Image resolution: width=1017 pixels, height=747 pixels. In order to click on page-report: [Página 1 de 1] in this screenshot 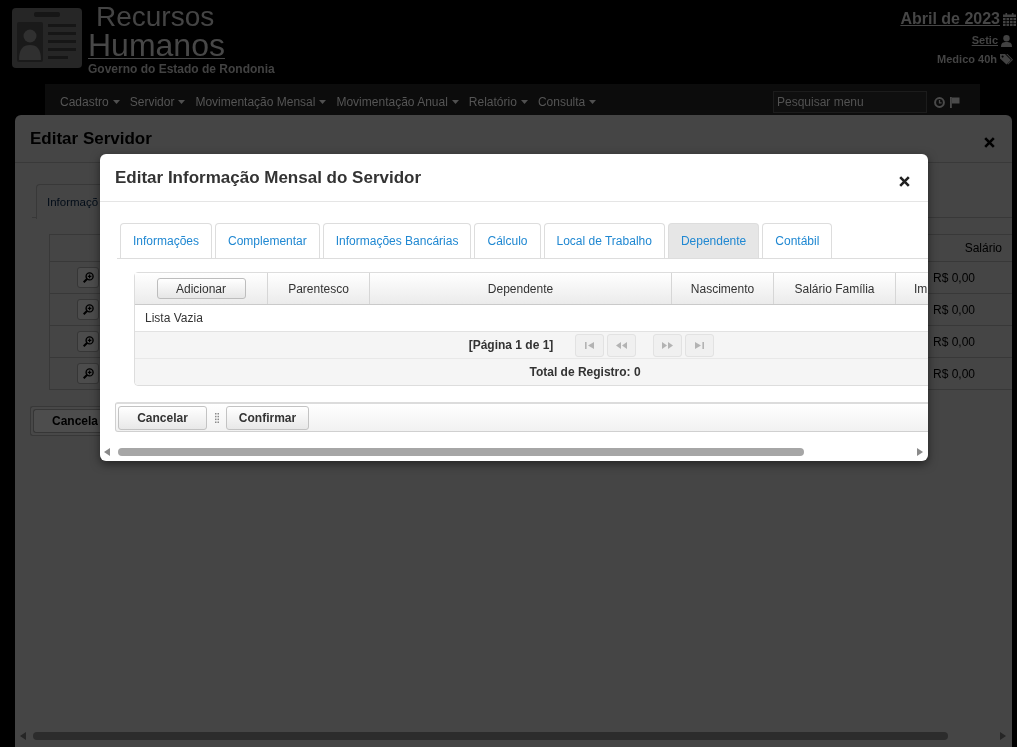, I will do `click(511, 345)`.